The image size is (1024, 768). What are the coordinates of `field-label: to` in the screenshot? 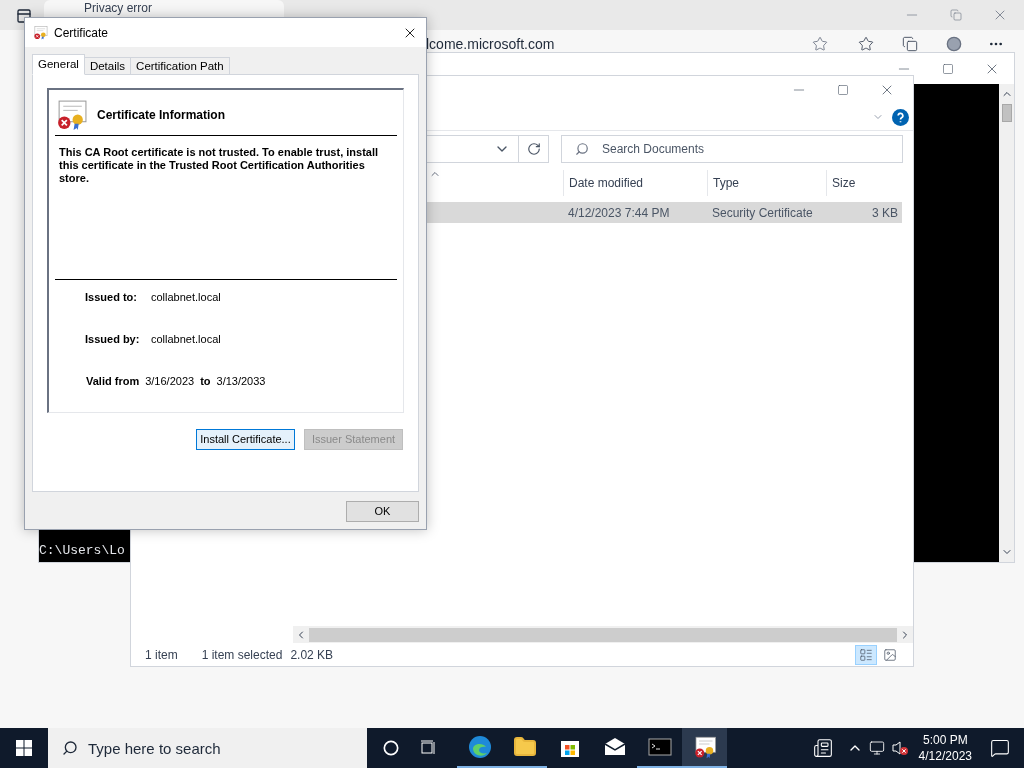 It's located at (205, 381).